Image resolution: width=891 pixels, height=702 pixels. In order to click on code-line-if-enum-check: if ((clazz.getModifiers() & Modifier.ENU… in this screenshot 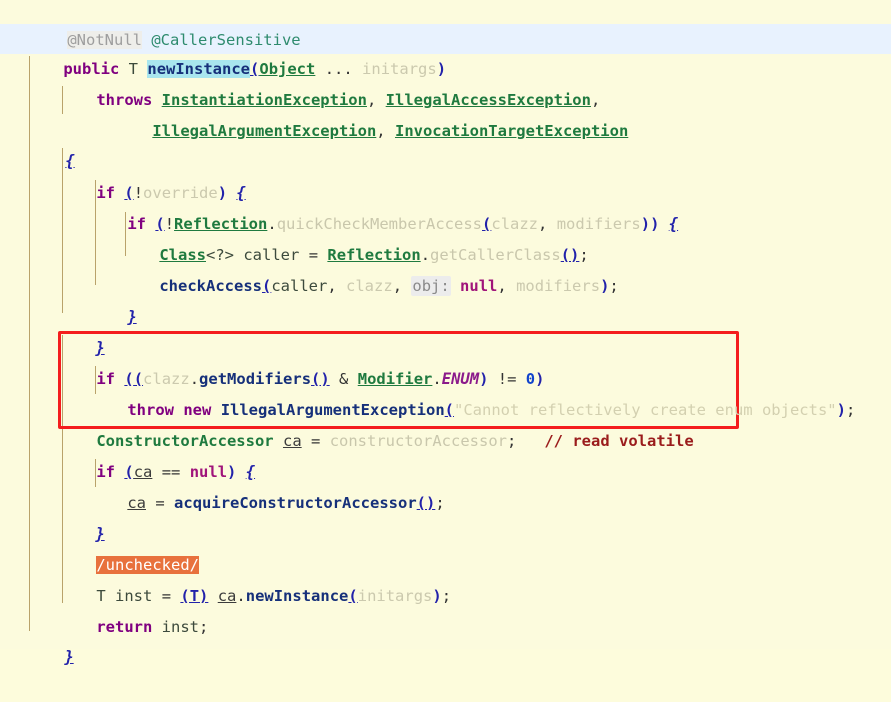, I will do `click(301, 361)`.